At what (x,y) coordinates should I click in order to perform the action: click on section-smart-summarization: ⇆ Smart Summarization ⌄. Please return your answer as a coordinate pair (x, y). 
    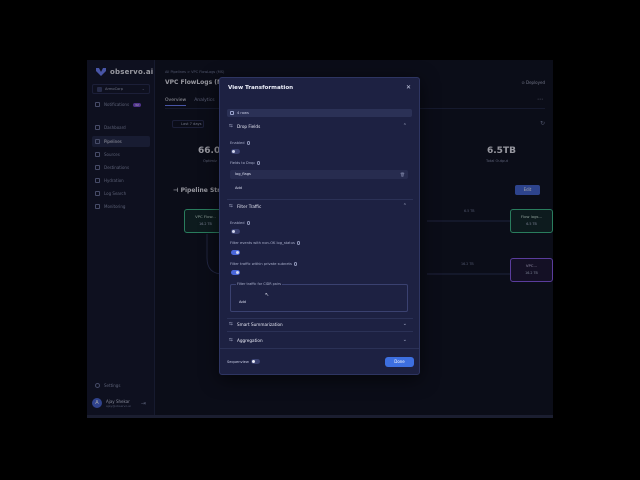
    Looking at the image, I should click on (320, 324).